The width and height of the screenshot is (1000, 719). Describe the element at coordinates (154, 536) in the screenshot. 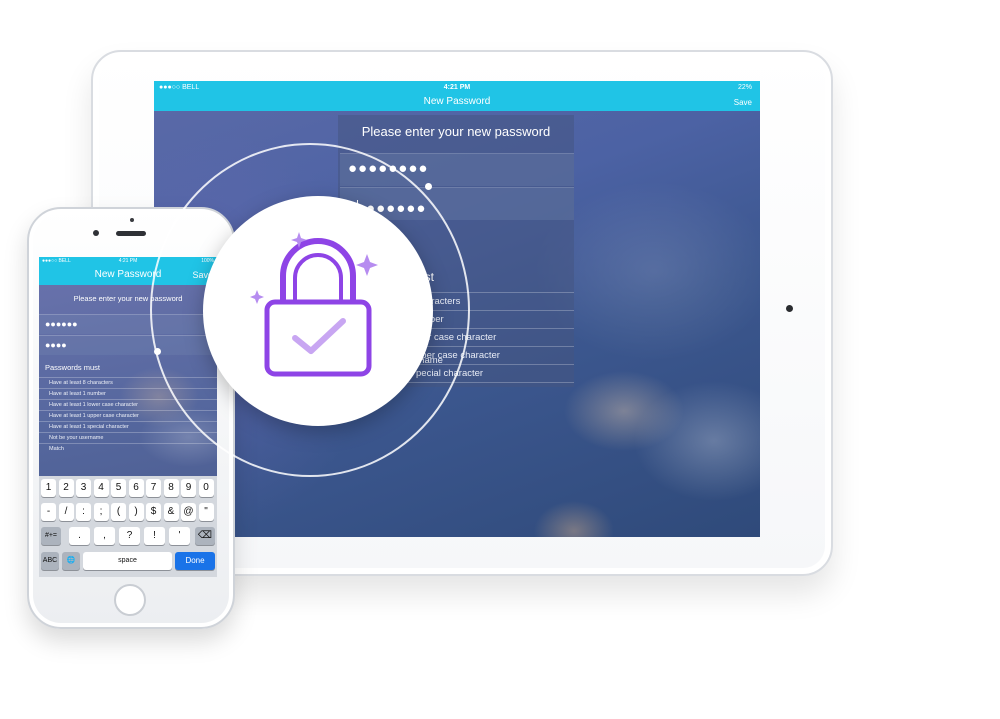

I see `key-exclamation: !` at that location.